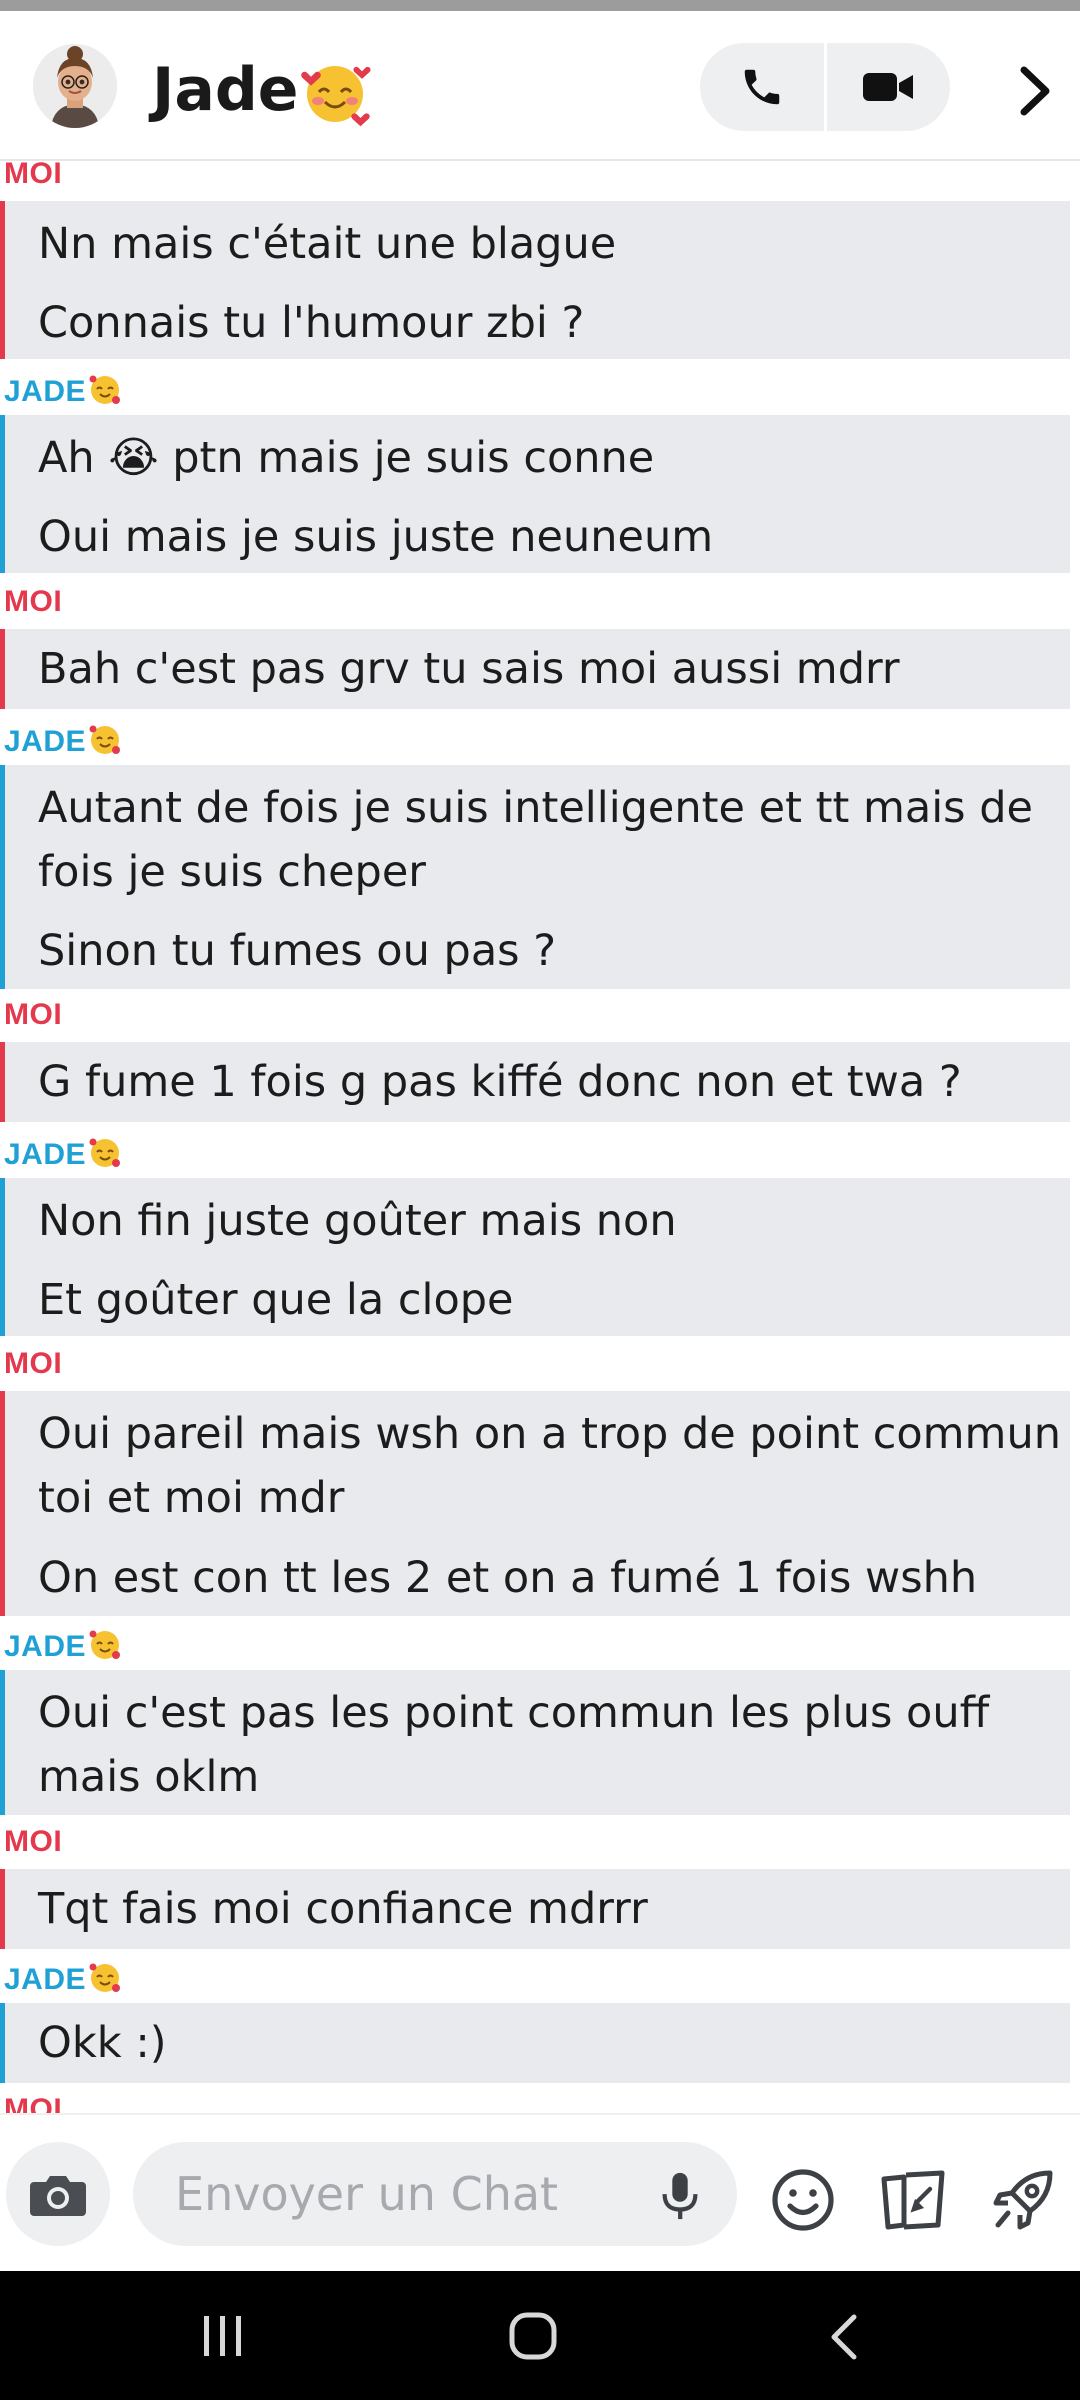 This screenshot has width=1080, height=2400. What do you see at coordinates (825, 87) in the screenshot?
I see `call-buttons` at bounding box center [825, 87].